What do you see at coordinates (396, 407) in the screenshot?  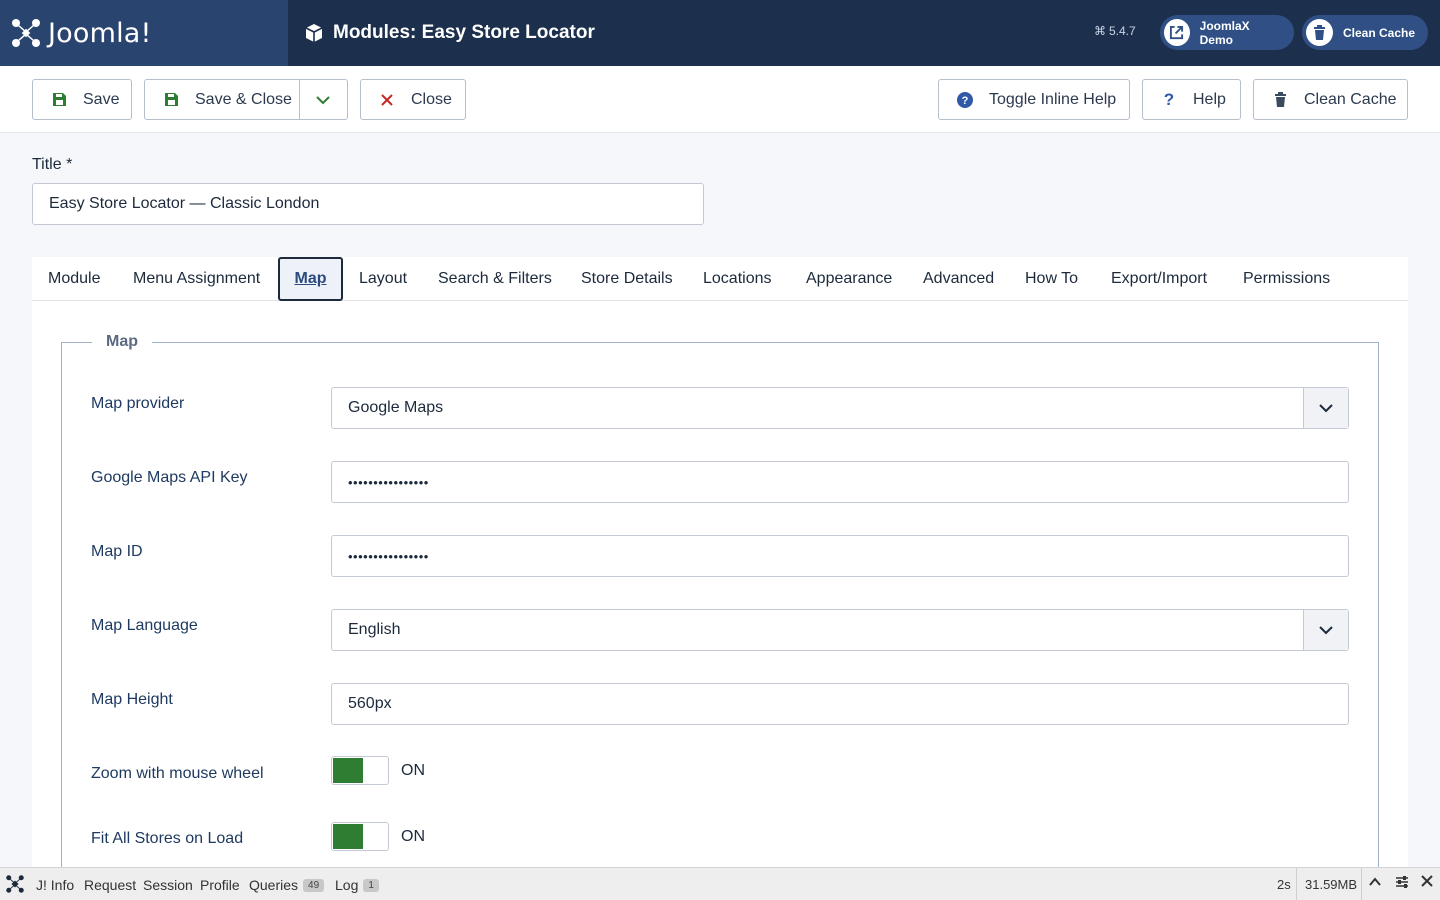 I see `map-provider-value: Google Maps` at bounding box center [396, 407].